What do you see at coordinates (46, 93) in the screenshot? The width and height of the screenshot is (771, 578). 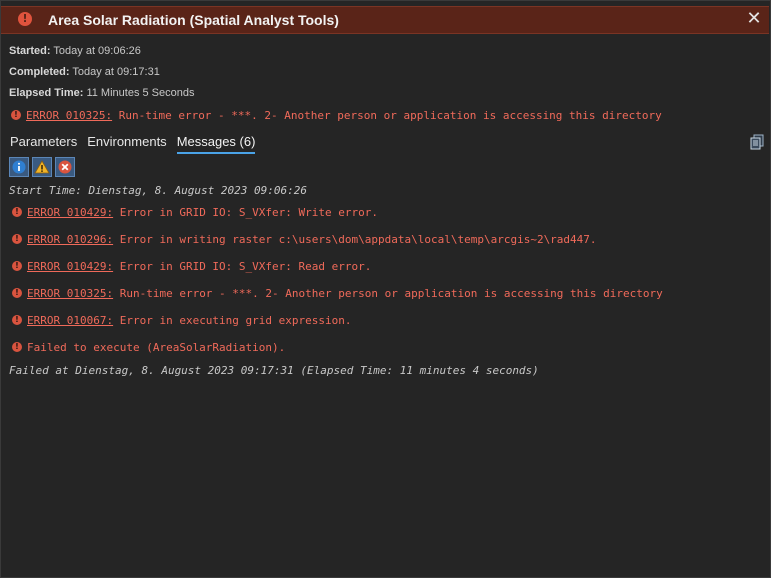 I see `elapsed-label: Elapsed Time:` at bounding box center [46, 93].